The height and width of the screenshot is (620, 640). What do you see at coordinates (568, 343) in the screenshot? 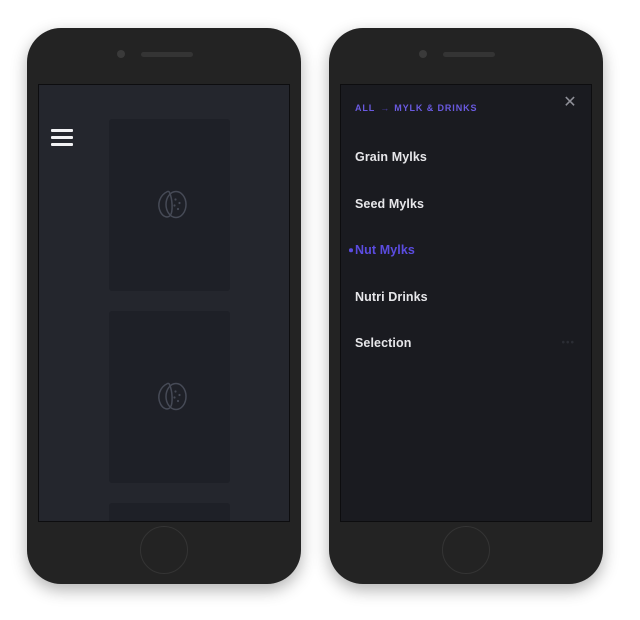
I see `menu-item-trailing: •••` at bounding box center [568, 343].